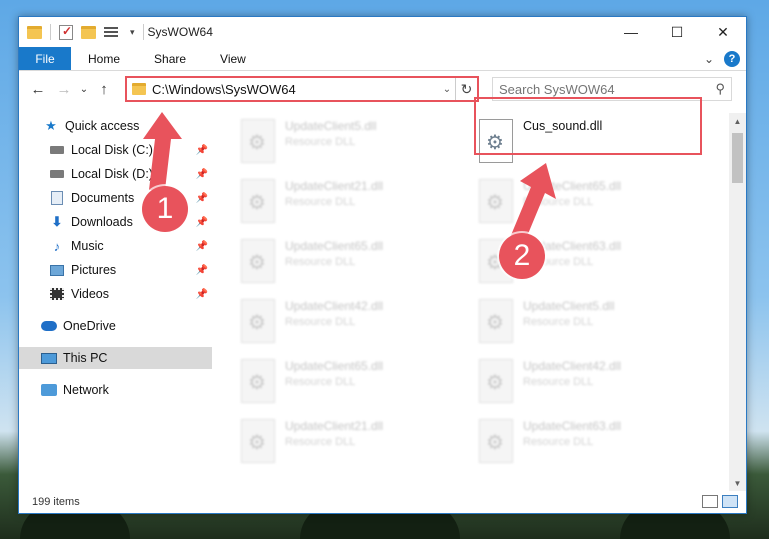  Describe the element at coordinates (334, 186) in the screenshot. I see `file-name: UpdateClient21.dll` at that location.